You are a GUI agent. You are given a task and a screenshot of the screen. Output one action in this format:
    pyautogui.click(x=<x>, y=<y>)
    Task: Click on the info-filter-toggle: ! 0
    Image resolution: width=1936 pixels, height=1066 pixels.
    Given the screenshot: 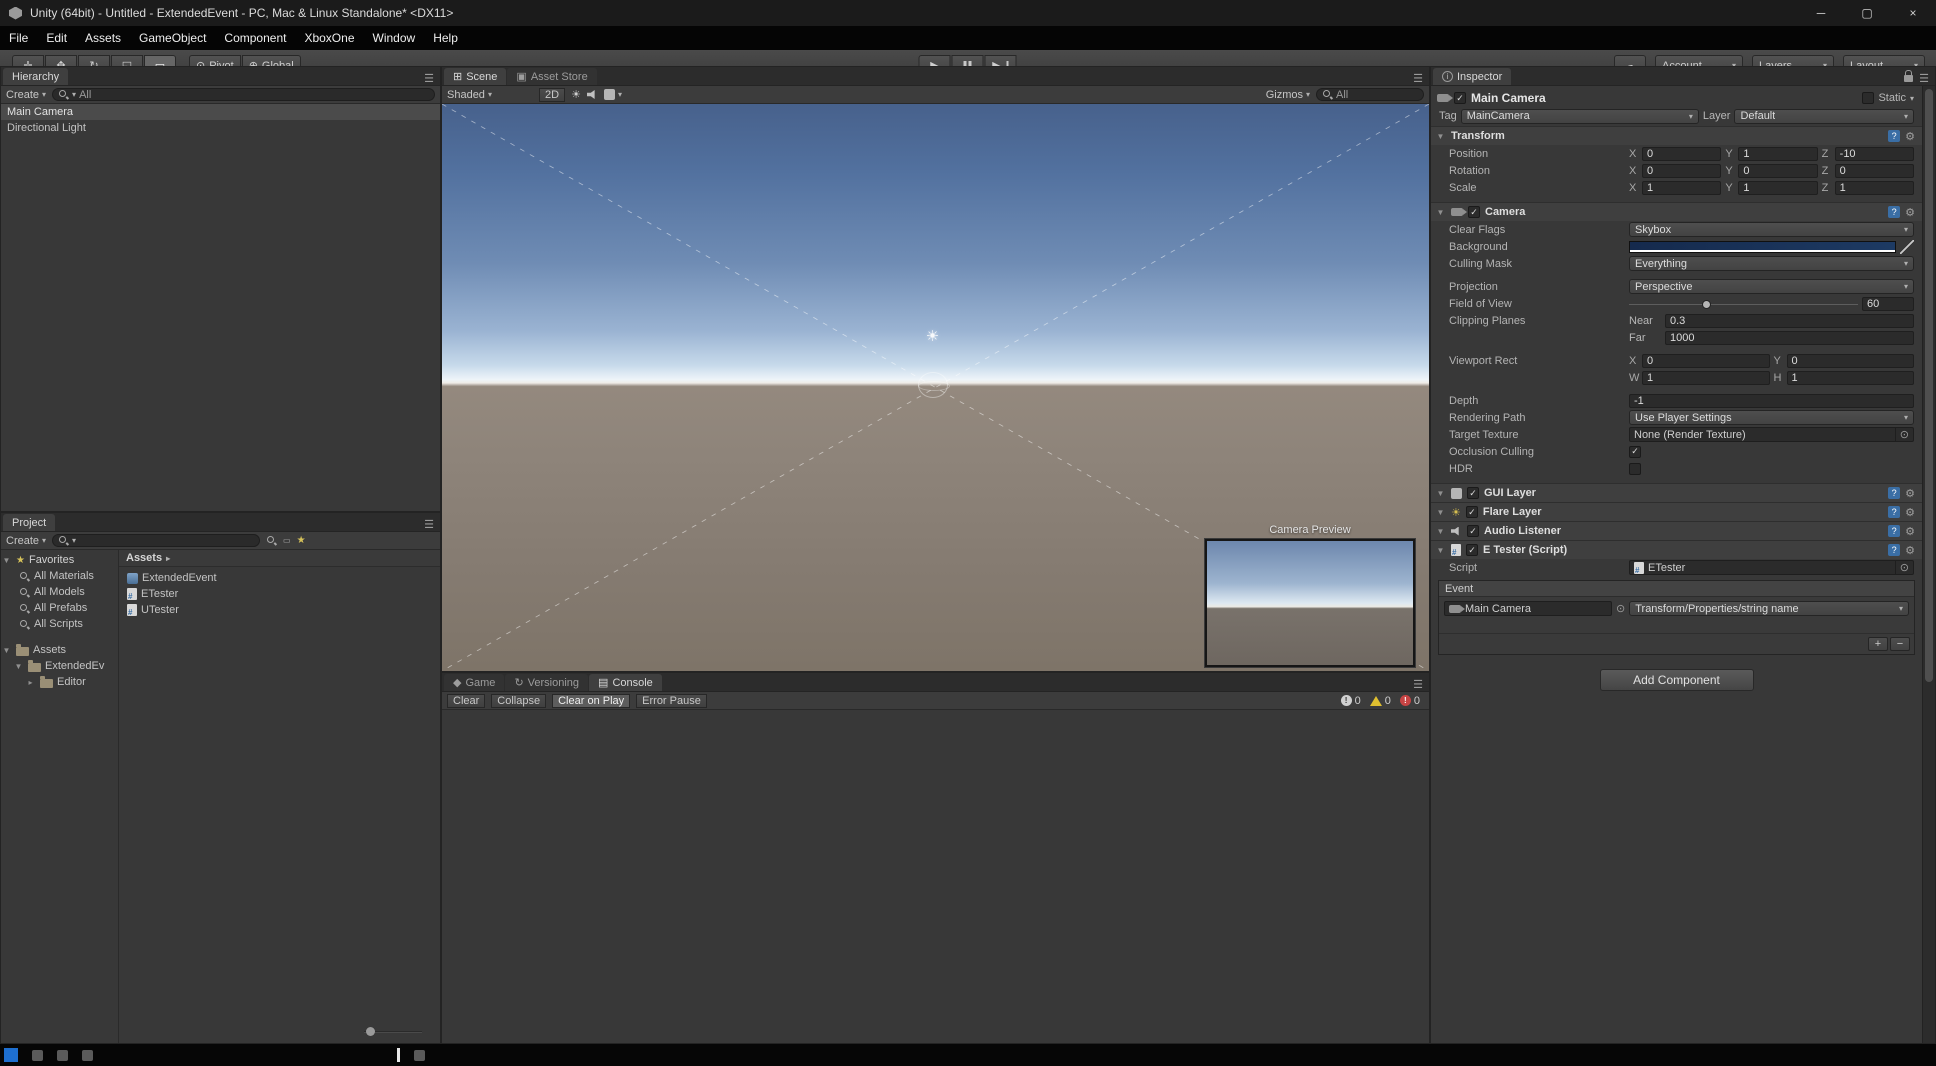 What is the action you would take?
    pyautogui.click(x=1350, y=701)
    